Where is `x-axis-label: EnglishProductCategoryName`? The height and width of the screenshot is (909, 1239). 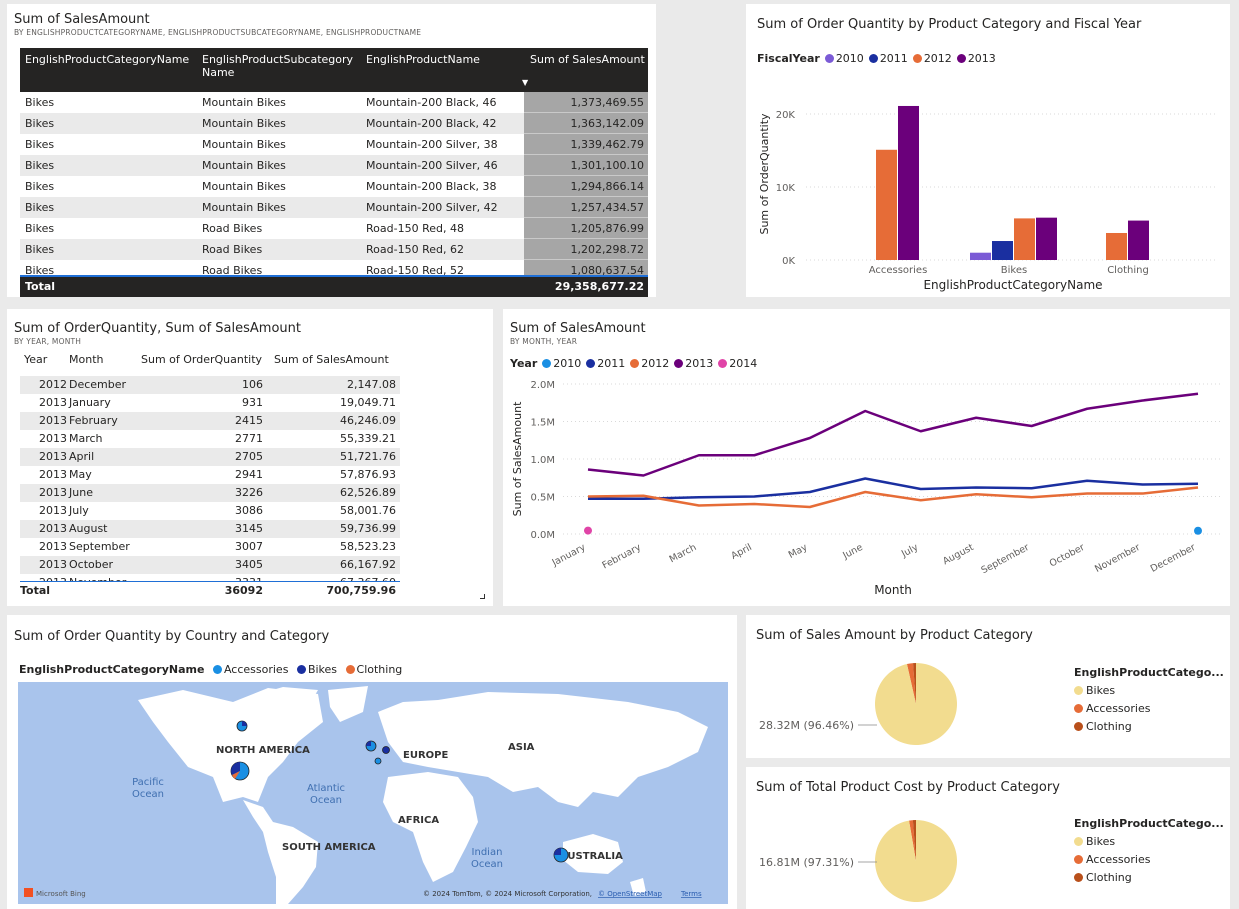 x-axis-label: EnglishProductCategoryName is located at coordinates (1012, 285).